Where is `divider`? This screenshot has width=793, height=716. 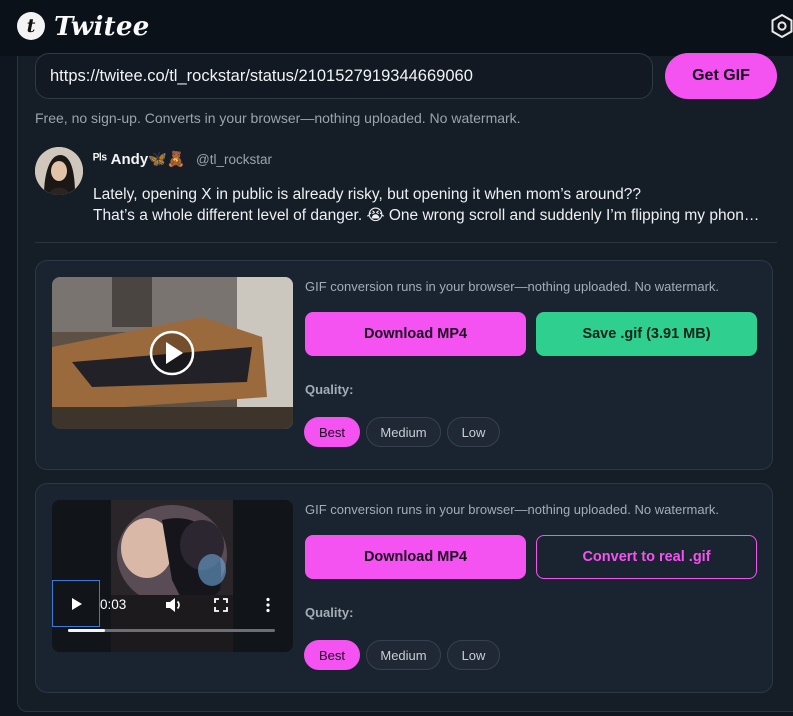
divider is located at coordinates (406, 242).